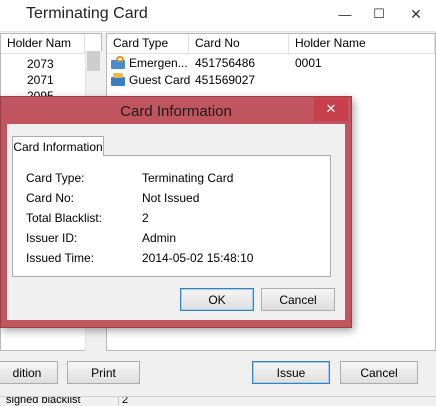 This screenshot has width=436, height=406. I want to click on emergency-card-icon, so click(119, 63).